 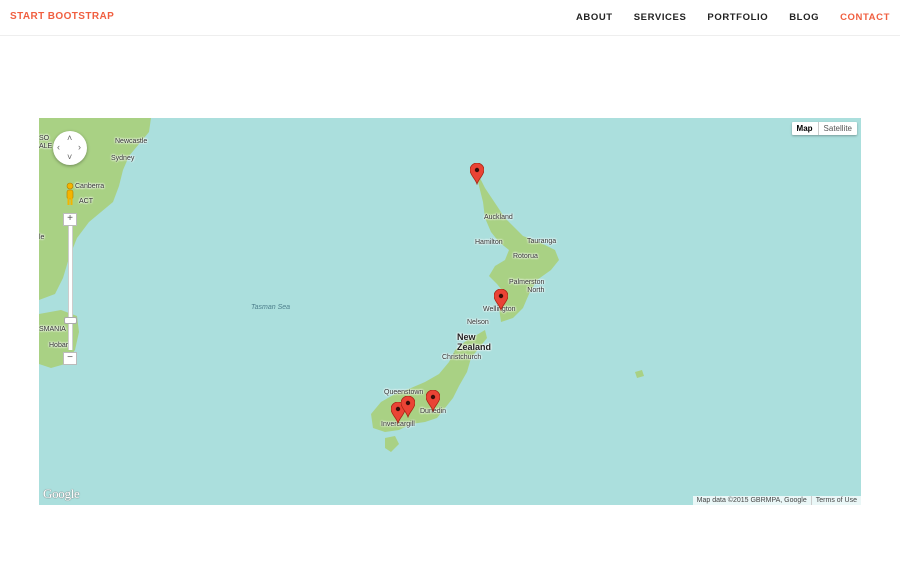 What do you see at coordinates (86, 201) in the screenshot?
I see `place-label-act: ACT` at bounding box center [86, 201].